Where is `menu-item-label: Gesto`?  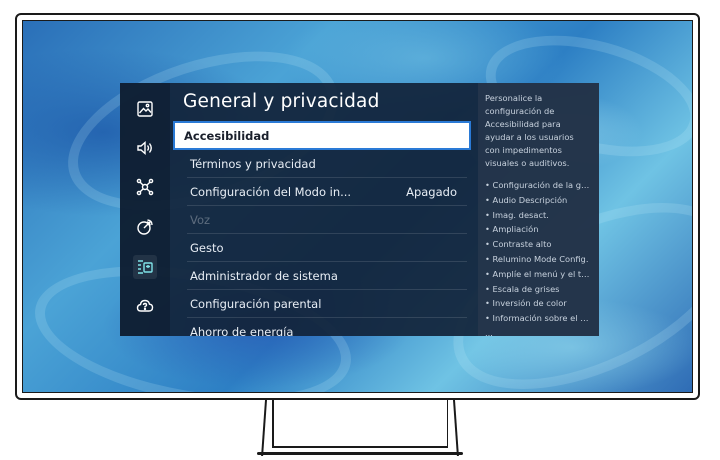 menu-item-label: Gesto is located at coordinates (207, 248).